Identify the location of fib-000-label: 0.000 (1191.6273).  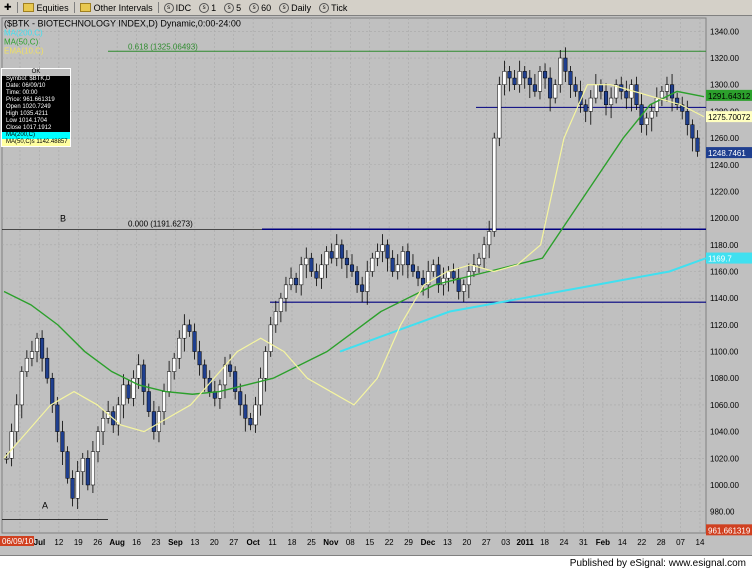
(160, 223).